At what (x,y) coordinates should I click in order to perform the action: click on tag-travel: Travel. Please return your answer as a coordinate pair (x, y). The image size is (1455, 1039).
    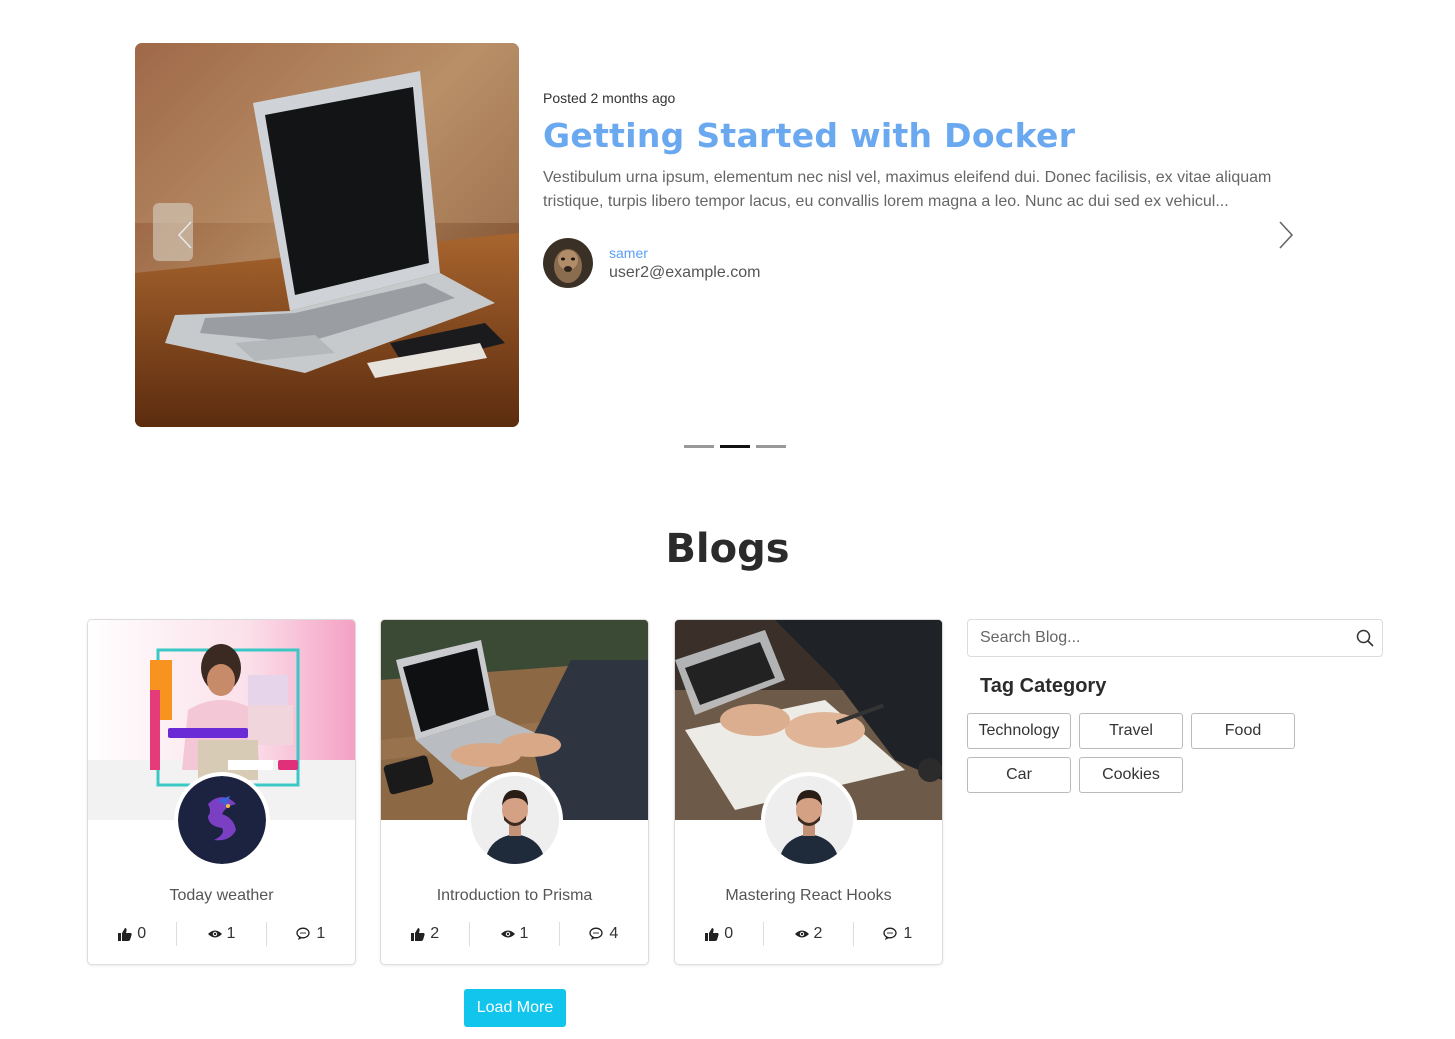
    Looking at the image, I should click on (1131, 731).